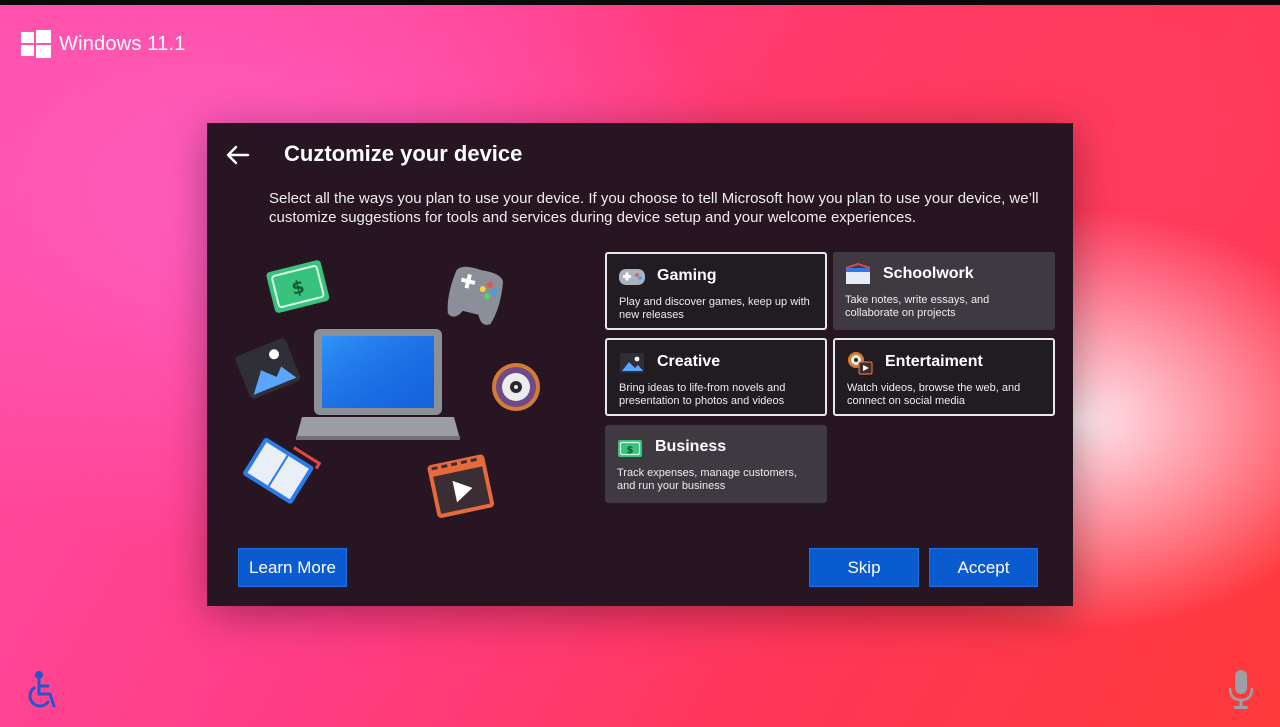  What do you see at coordinates (1241, 689) in the screenshot?
I see `microphone-icon` at bounding box center [1241, 689].